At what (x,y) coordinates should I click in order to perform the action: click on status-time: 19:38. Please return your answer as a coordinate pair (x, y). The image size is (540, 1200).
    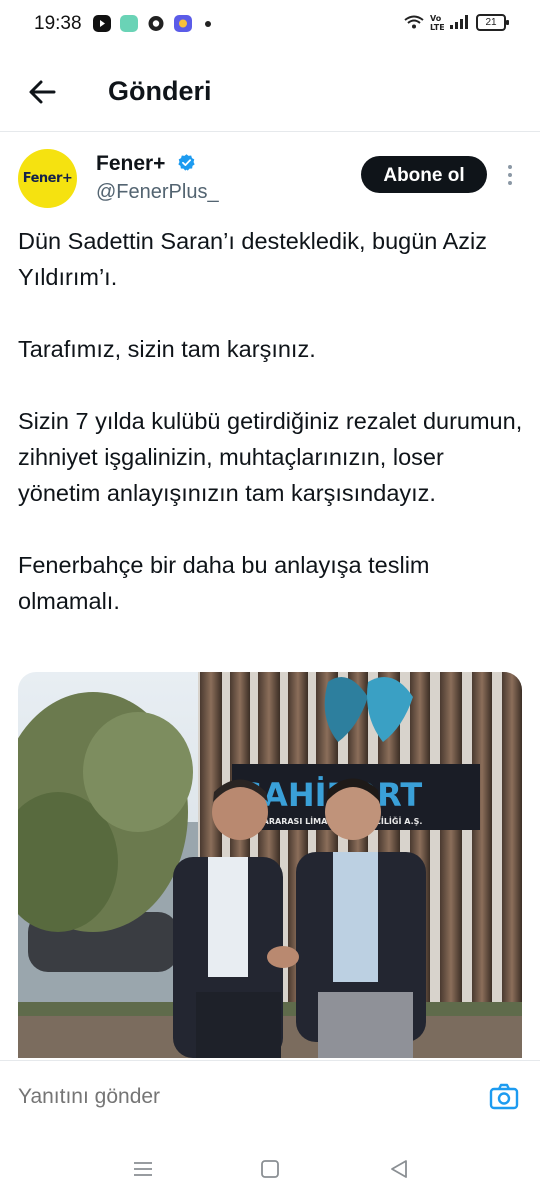
    Looking at the image, I should click on (58, 23).